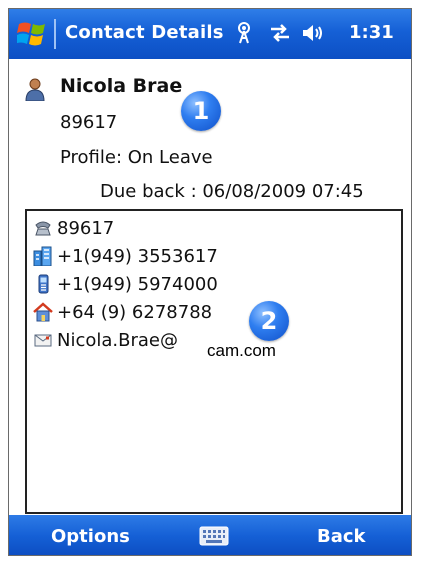 This screenshot has height=563, width=422. I want to click on detail-text: Nicola.Brae@, so click(117, 340).